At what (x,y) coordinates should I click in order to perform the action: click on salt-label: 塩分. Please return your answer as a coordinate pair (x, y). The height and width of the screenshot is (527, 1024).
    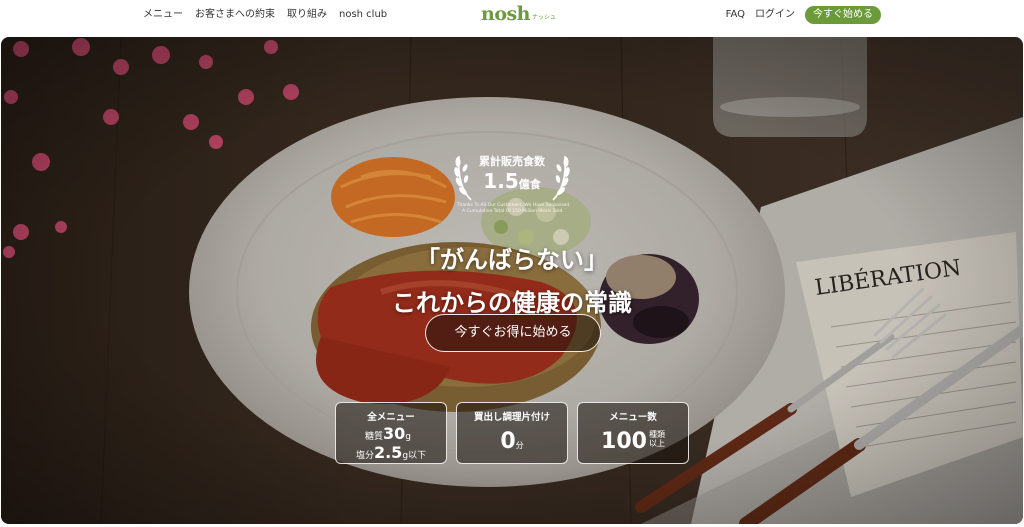
    Looking at the image, I should click on (364, 456).